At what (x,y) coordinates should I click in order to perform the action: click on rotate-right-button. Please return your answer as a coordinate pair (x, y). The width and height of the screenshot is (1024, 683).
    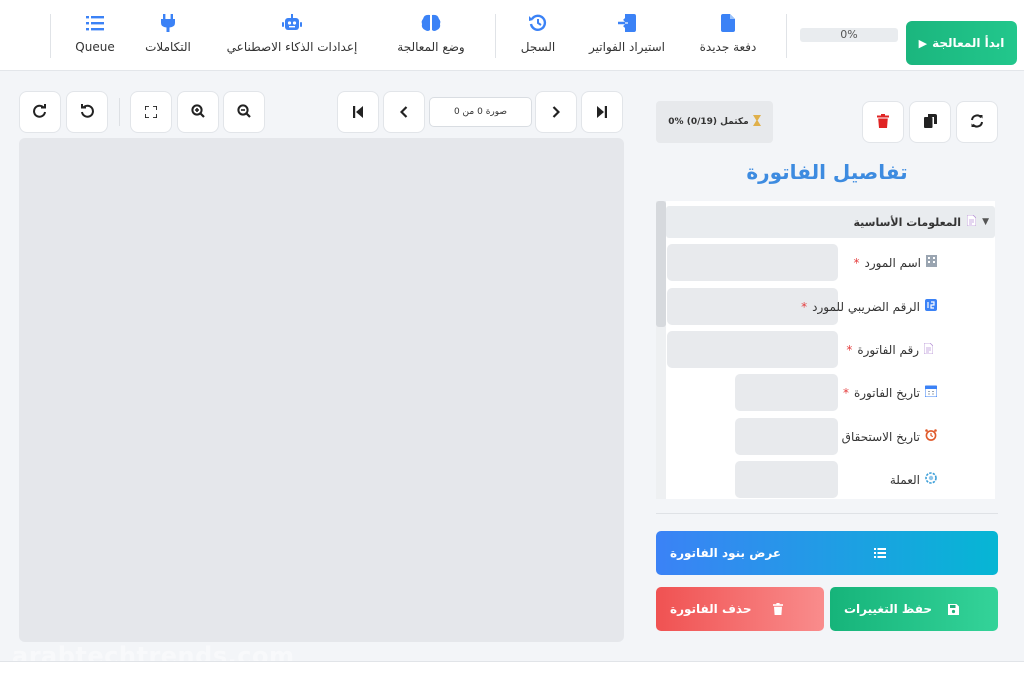
    Looking at the image, I should click on (40, 112).